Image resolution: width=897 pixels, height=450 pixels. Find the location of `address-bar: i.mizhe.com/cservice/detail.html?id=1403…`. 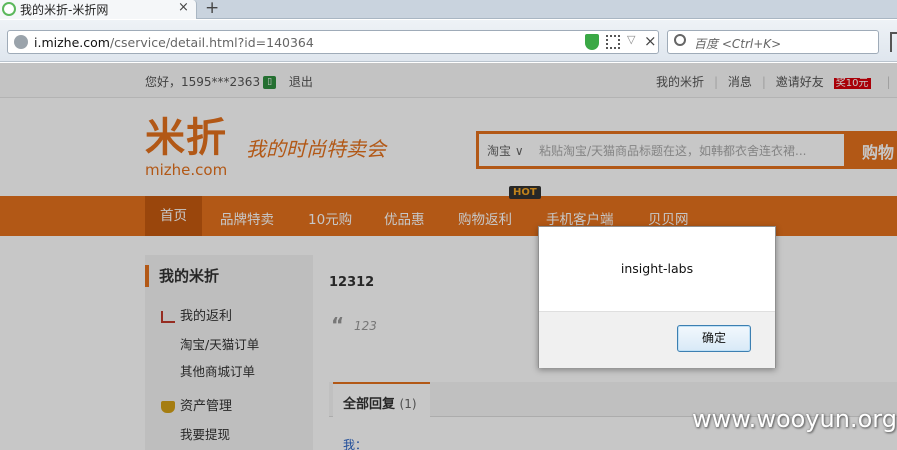

address-bar: i.mizhe.com/cservice/detail.html?id=1403… is located at coordinates (333, 42).